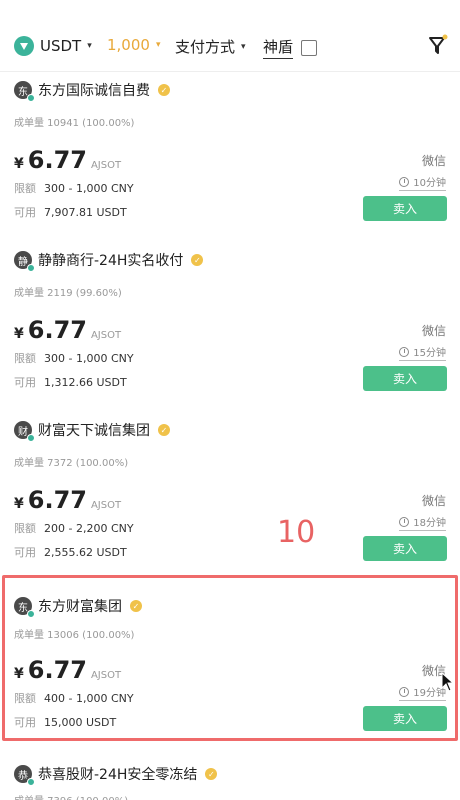 The image size is (460, 800). What do you see at coordinates (24, 91) in the screenshot?
I see `avatar: 东` at bounding box center [24, 91].